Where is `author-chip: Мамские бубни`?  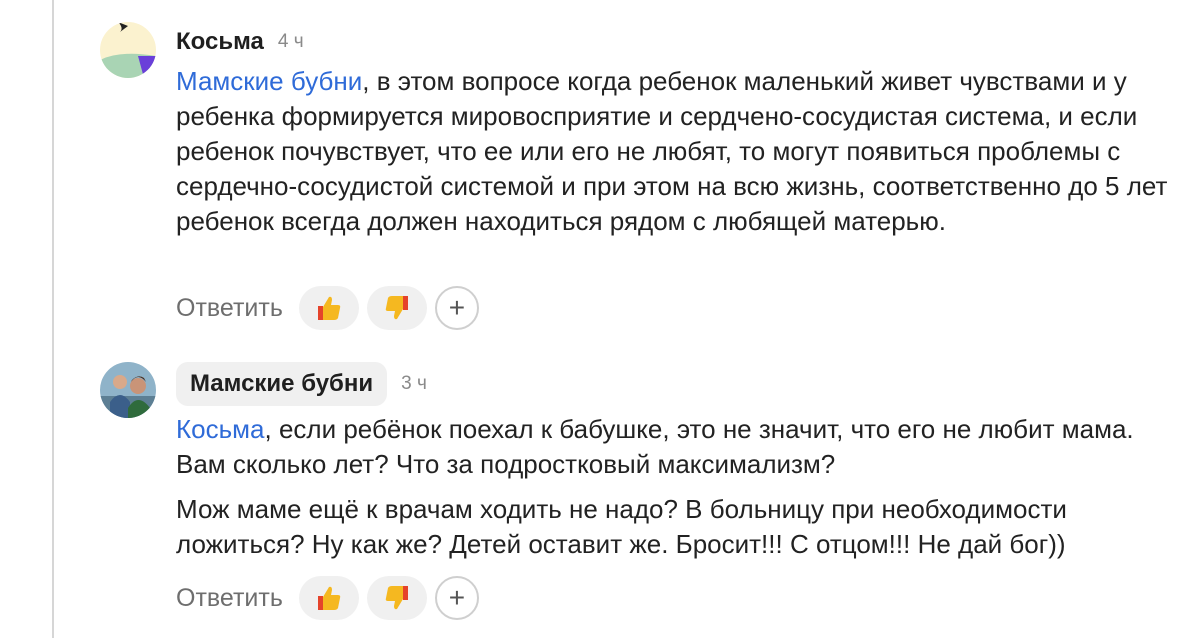 author-chip: Мамские бубни is located at coordinates (282, 384).